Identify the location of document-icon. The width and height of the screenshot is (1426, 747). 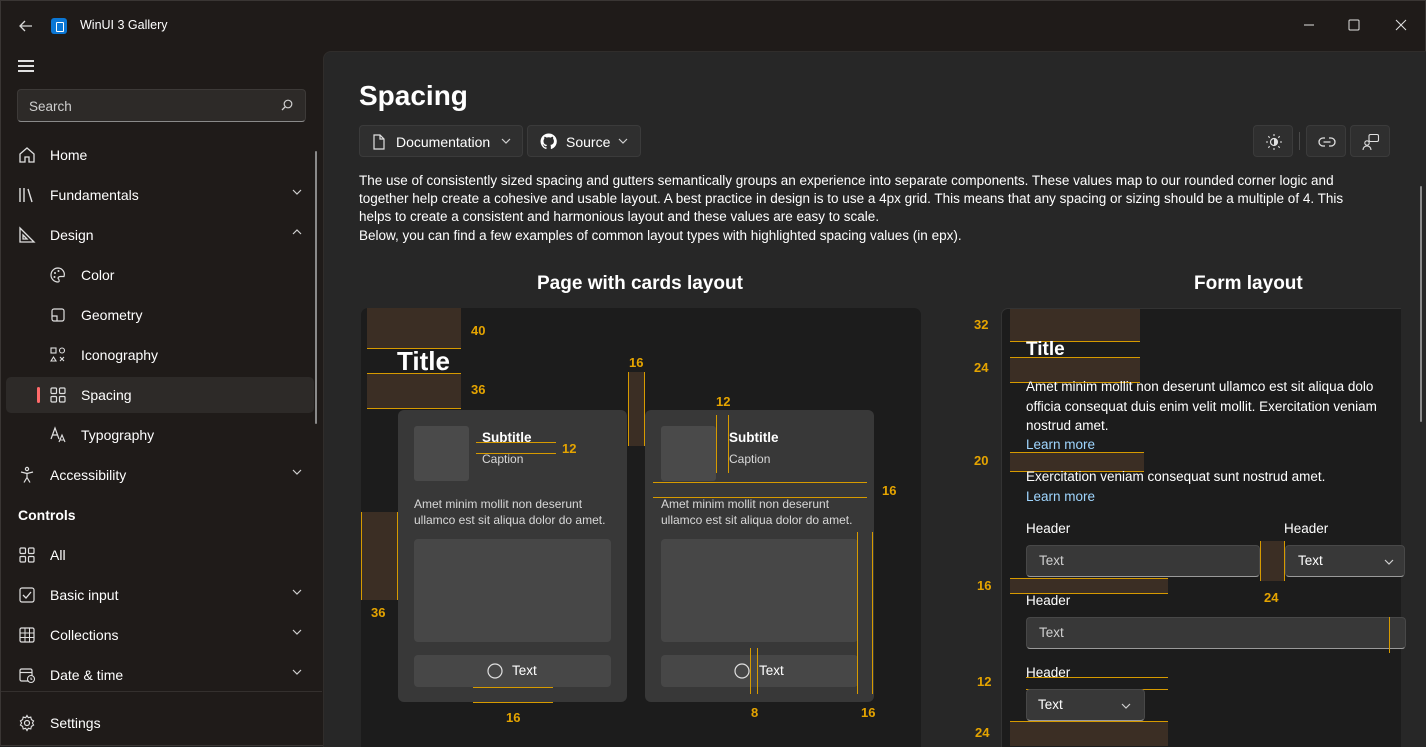
(379, 142).